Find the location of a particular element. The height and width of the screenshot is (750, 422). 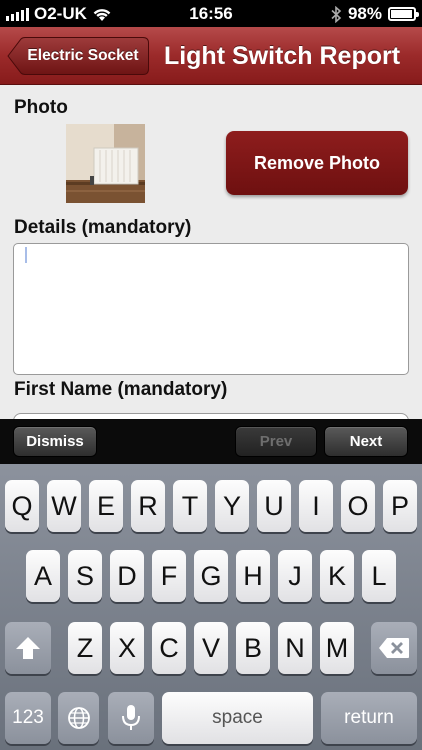

return-key: return is located at coordinates (369, 718).